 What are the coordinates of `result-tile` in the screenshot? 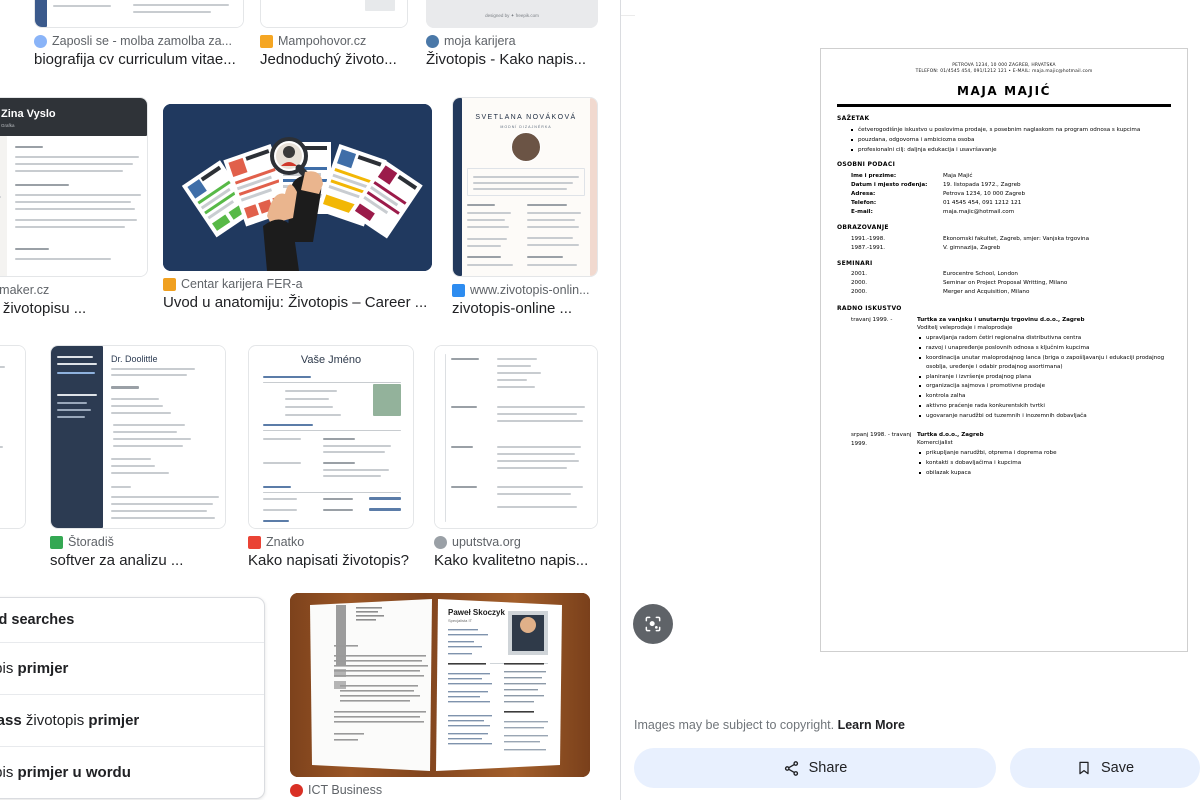 It's located at (13, 437).